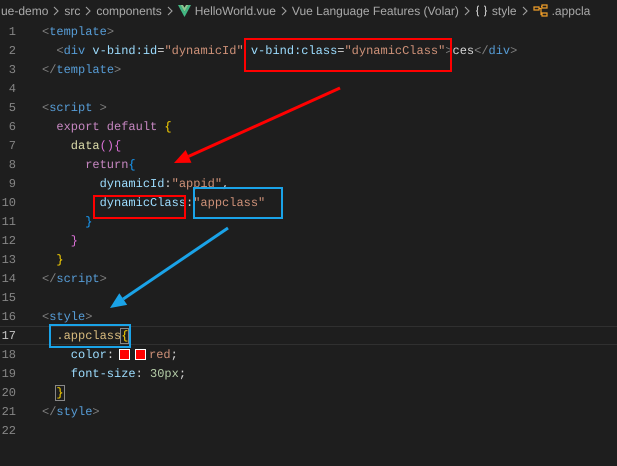  What do you see at coordinates (8, 373) in the screenshot?
I see `line-number: 19` at bounding box center [8, 373].